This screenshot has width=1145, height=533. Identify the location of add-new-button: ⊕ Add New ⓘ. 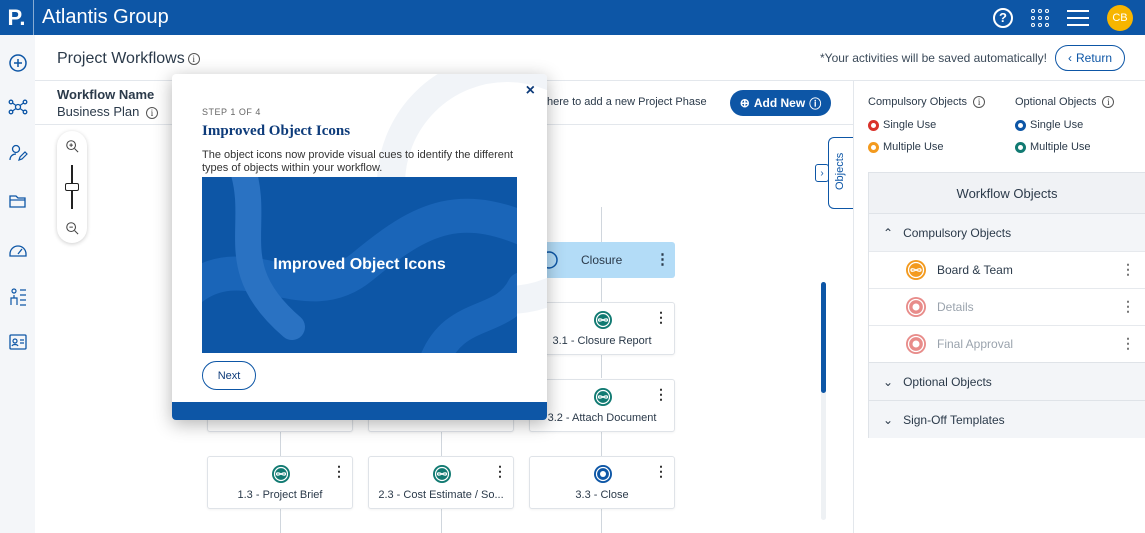
(780, 103).